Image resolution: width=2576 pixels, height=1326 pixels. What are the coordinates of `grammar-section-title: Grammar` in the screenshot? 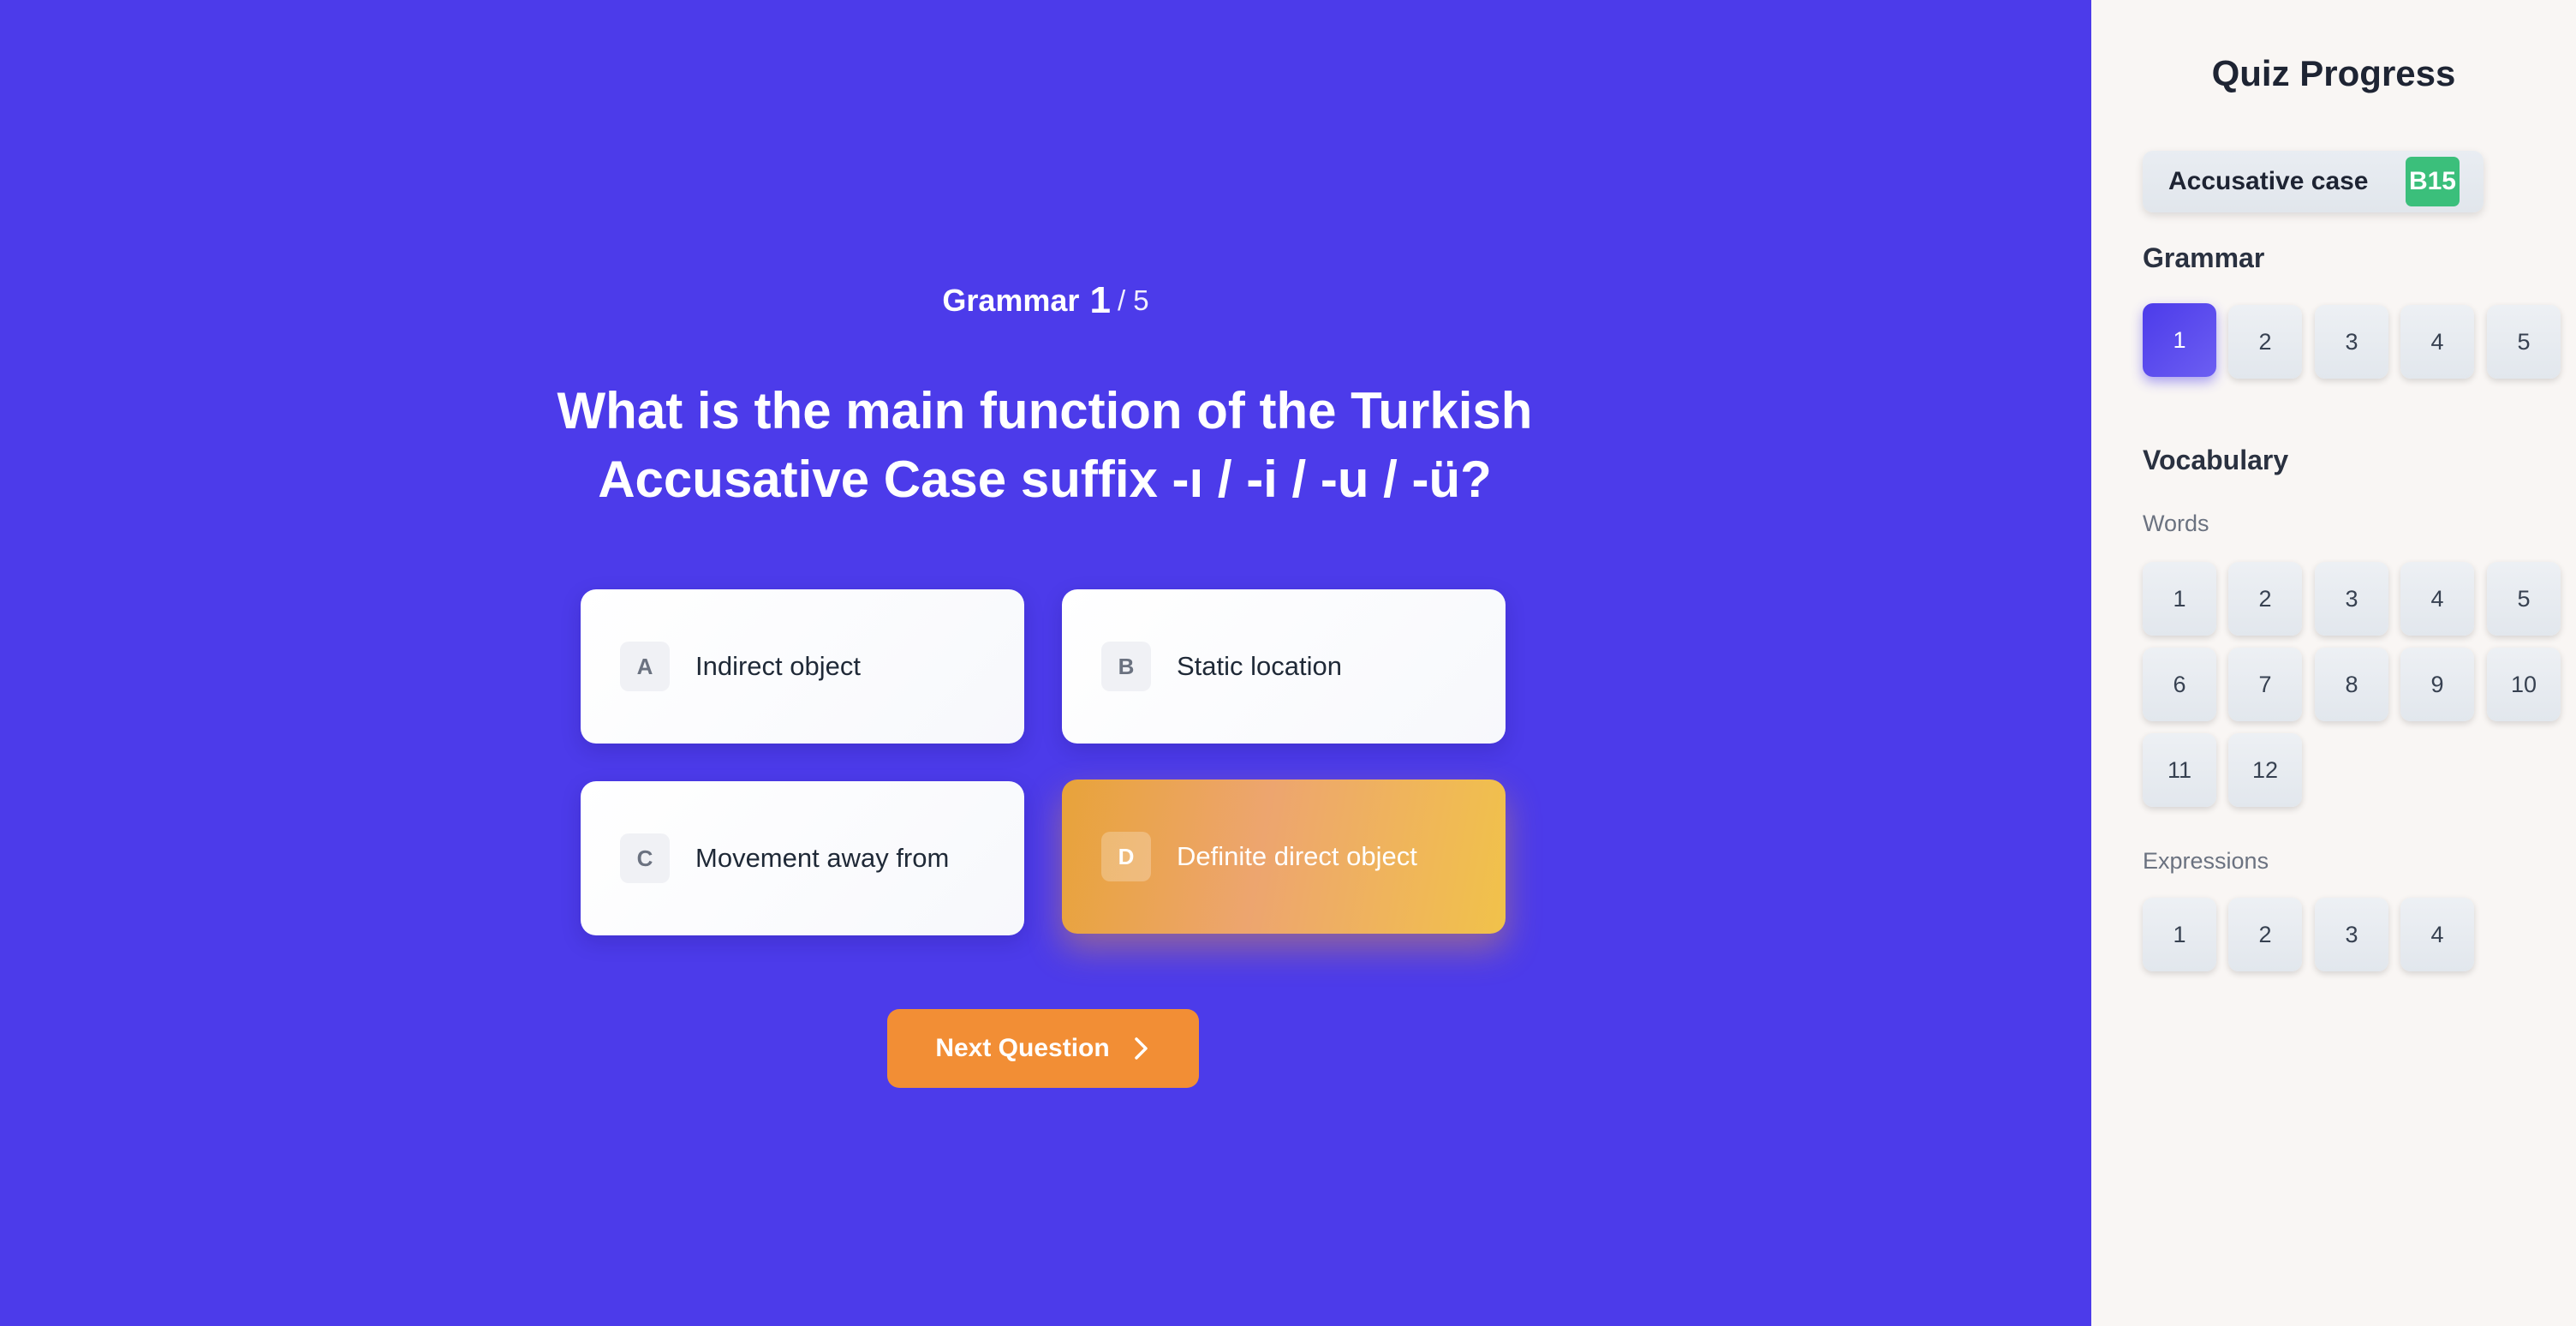 It's located at (2204, 257).